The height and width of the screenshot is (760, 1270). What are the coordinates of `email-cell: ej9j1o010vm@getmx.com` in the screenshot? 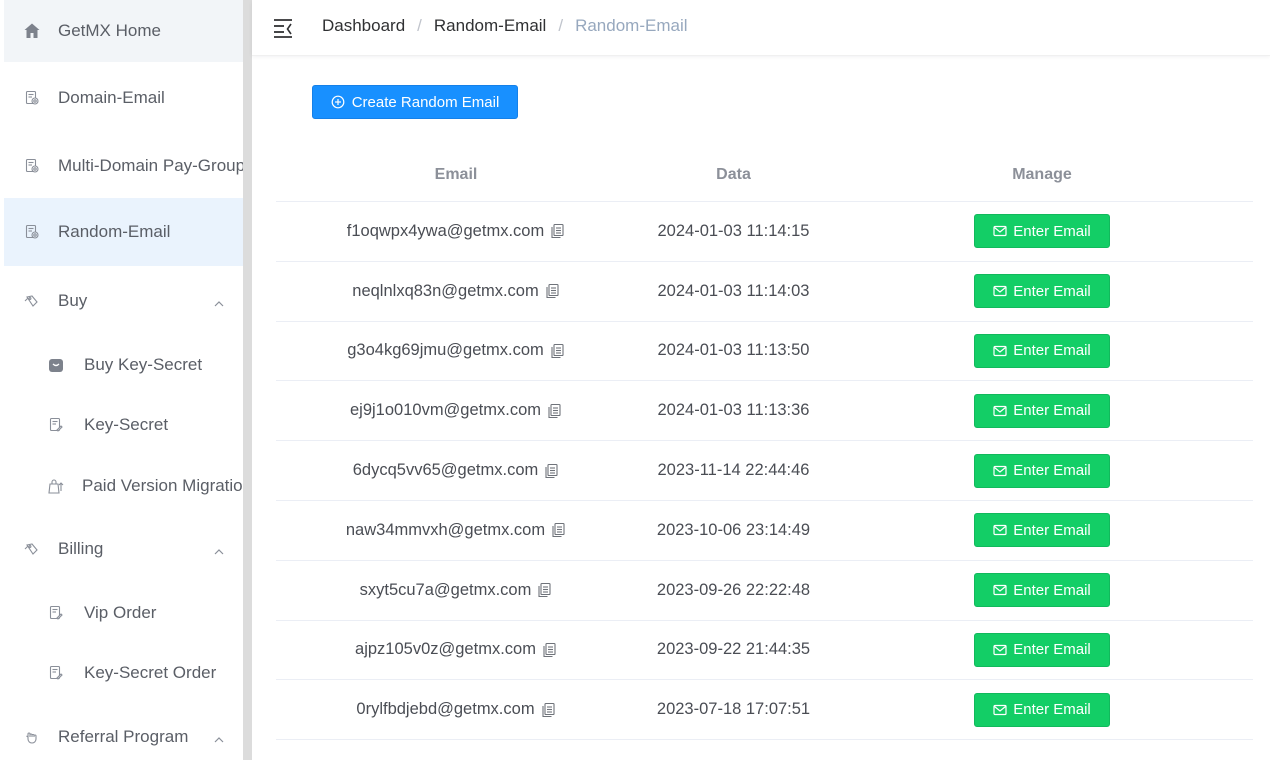 It's located at (456, 410).